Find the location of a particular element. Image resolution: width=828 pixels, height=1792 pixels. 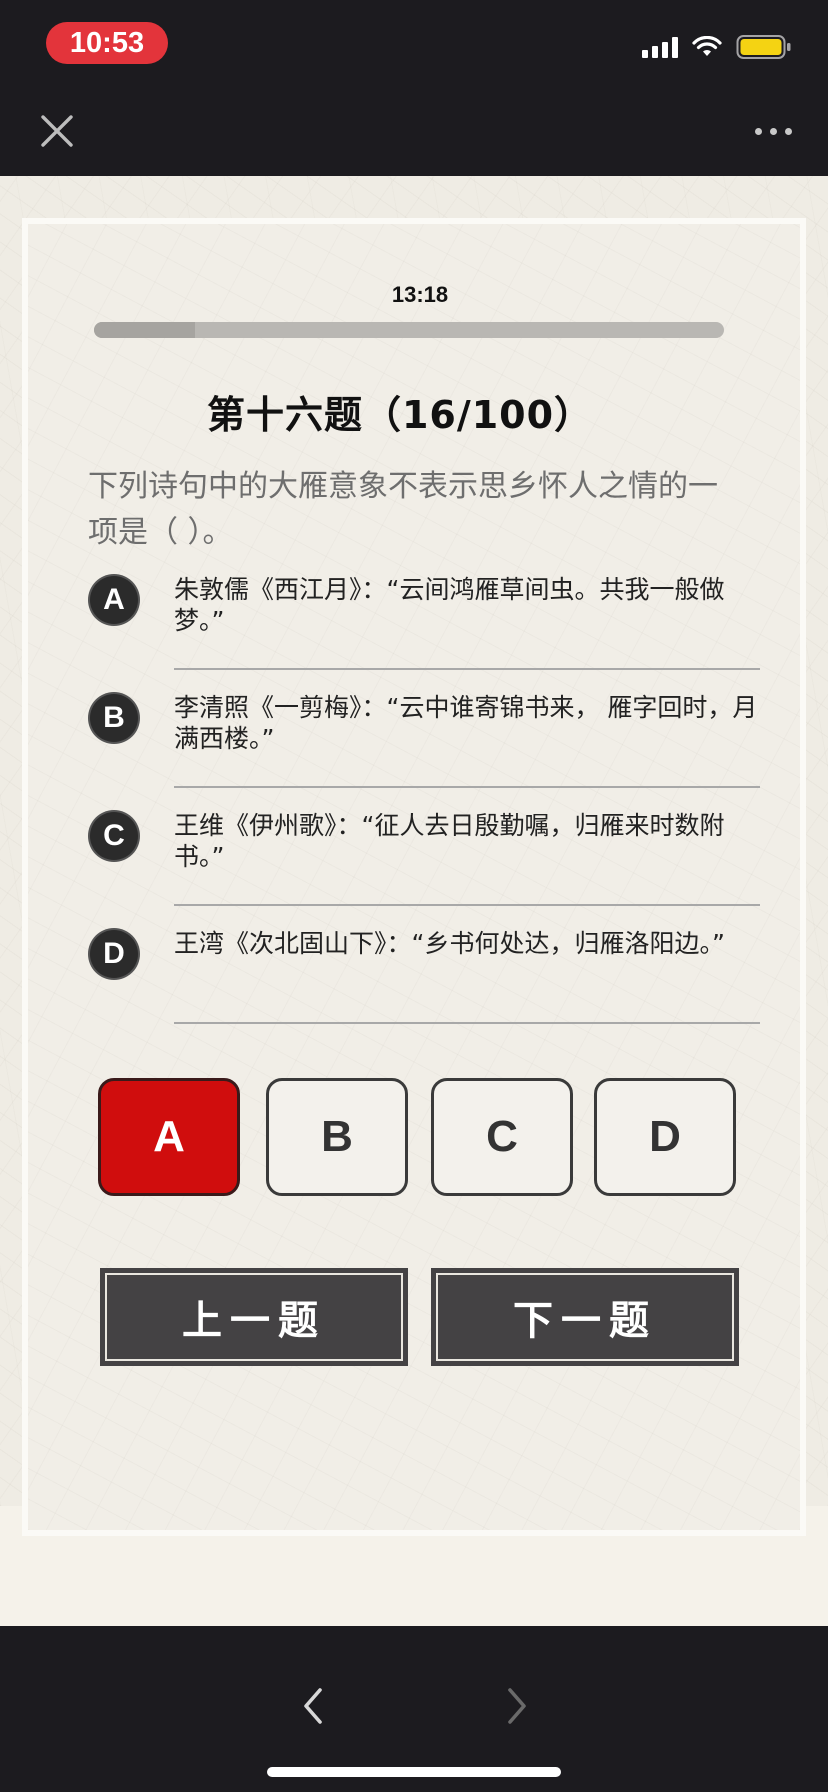

answer-a-button: A is located at coordinates (169, 1137).